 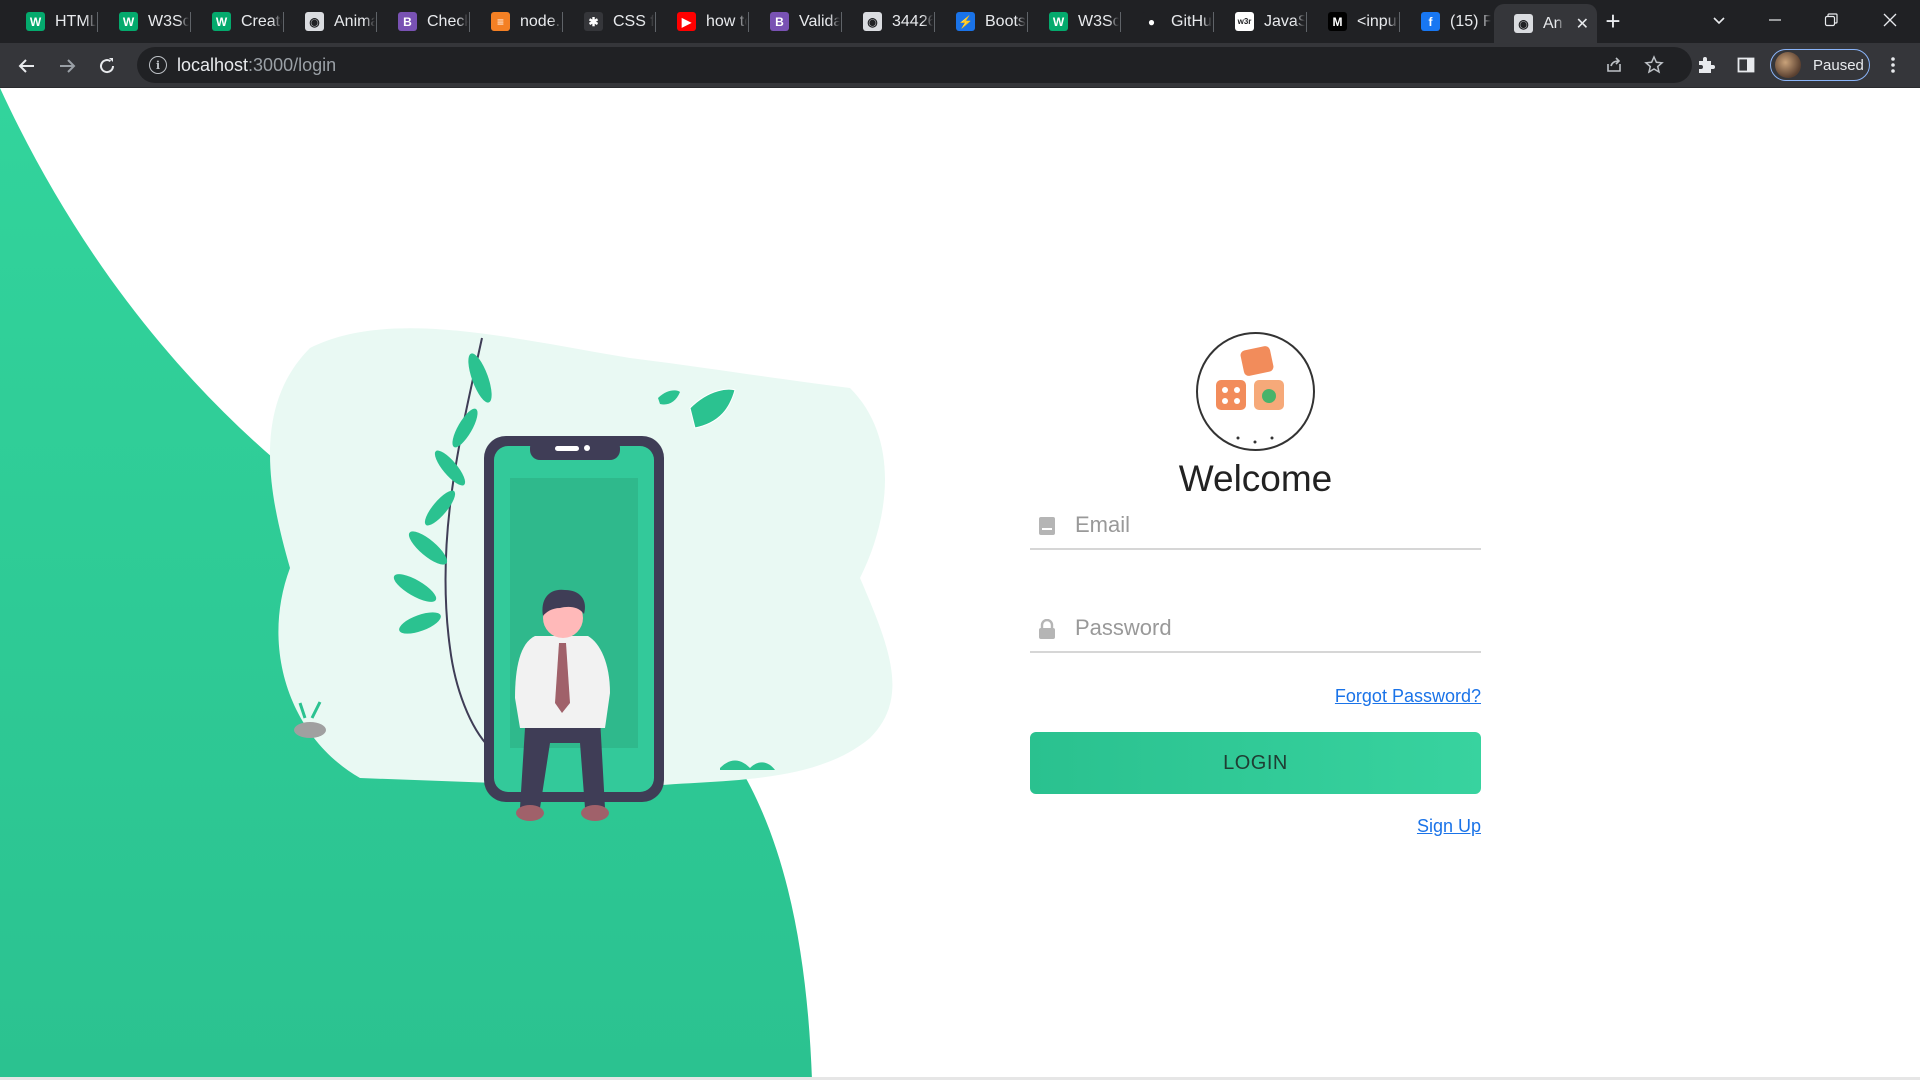 What do you see at coordinates (51, 21) in the screenshot?
I see `browser-tab: W HTML` at bounding box center [51, 21].